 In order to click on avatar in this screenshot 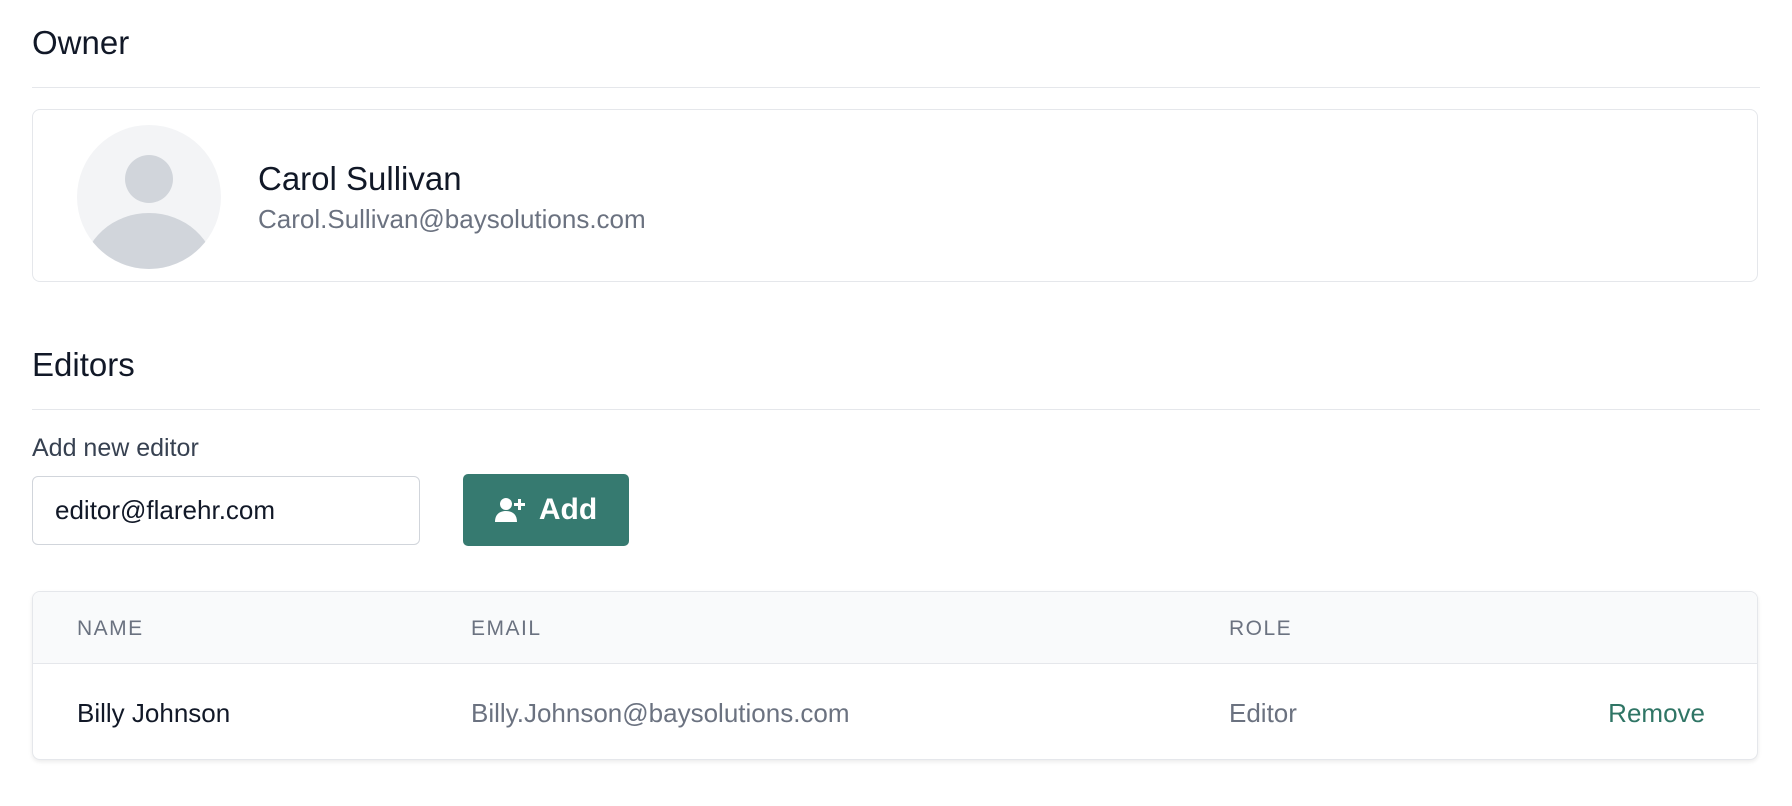, I will do `click(149, 197)`.